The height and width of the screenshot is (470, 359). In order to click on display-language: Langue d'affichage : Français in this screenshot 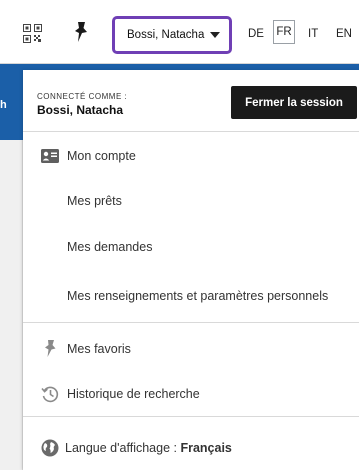, I will do `click(148, 448)`.